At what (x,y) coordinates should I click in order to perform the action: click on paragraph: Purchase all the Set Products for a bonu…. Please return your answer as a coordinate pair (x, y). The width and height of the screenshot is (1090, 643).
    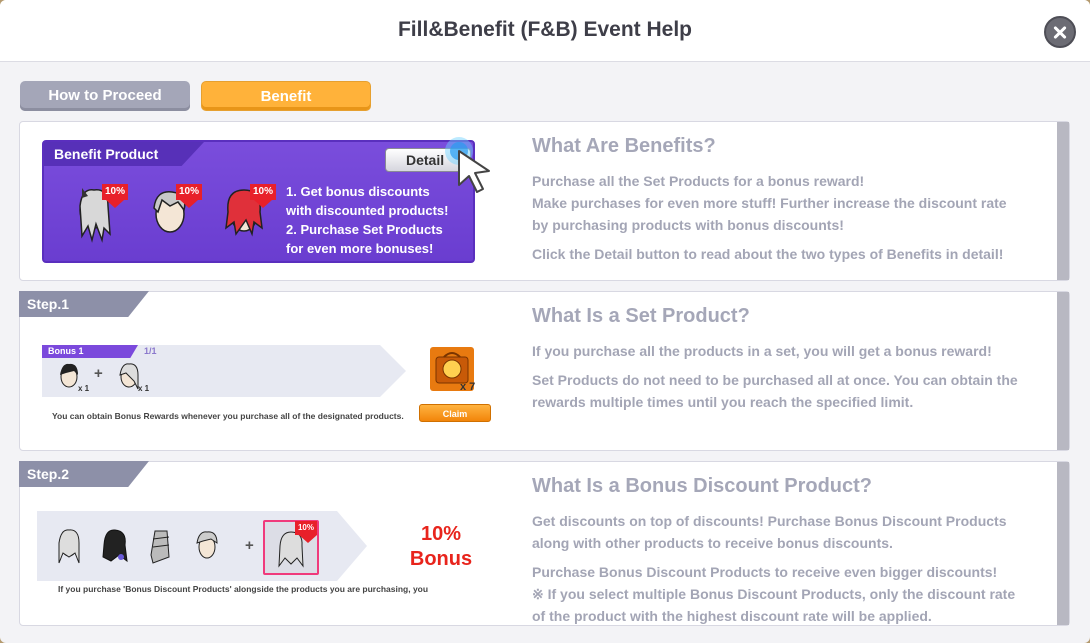
    Looking at the image, I should click on (698, 181).